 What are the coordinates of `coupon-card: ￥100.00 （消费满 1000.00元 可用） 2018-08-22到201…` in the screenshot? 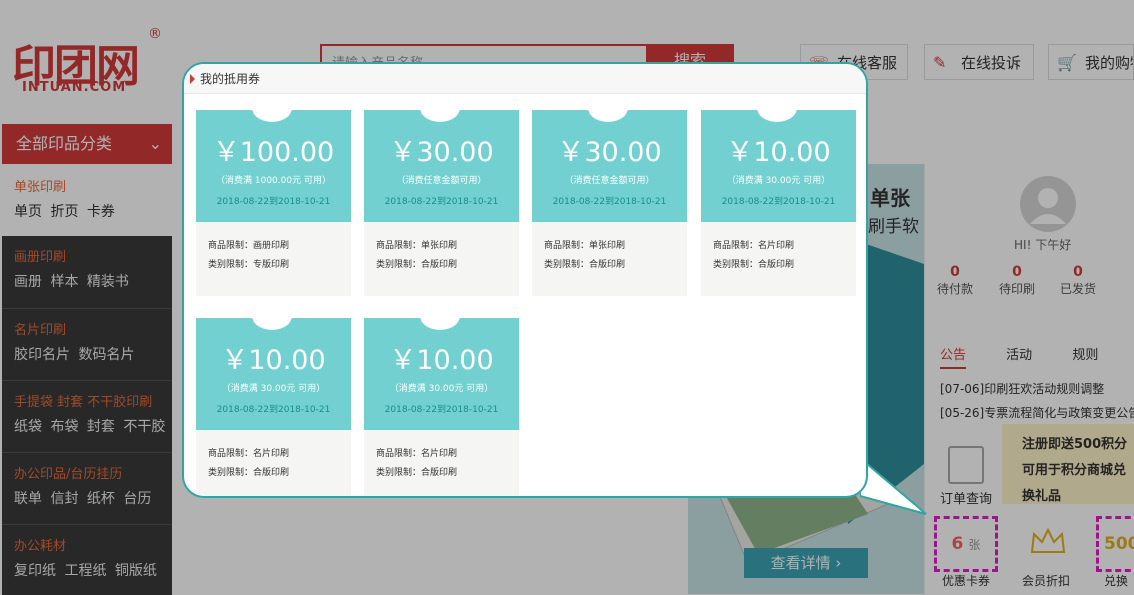 It's located at (273, 195).